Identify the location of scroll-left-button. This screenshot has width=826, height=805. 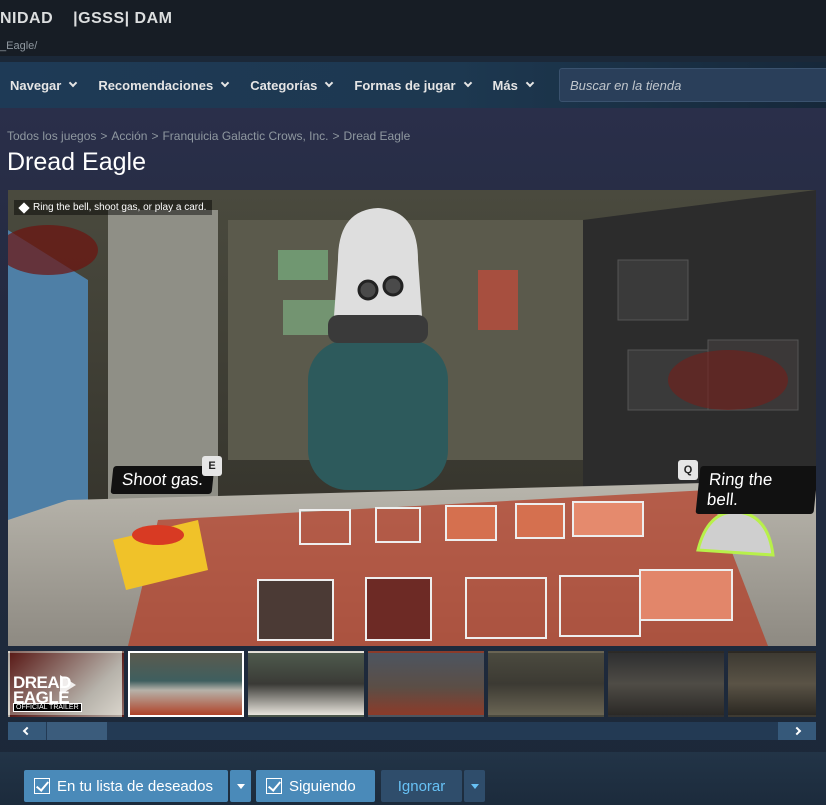
(27, 731).